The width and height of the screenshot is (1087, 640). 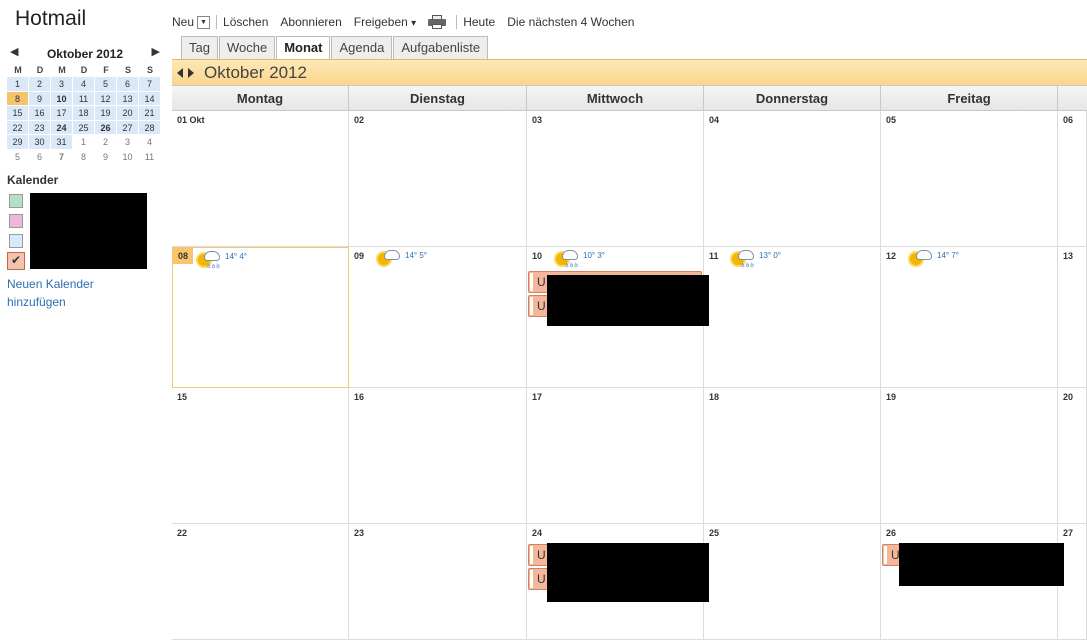 I want to click on next-month-arrow-icon, so click(x=191, y=73).